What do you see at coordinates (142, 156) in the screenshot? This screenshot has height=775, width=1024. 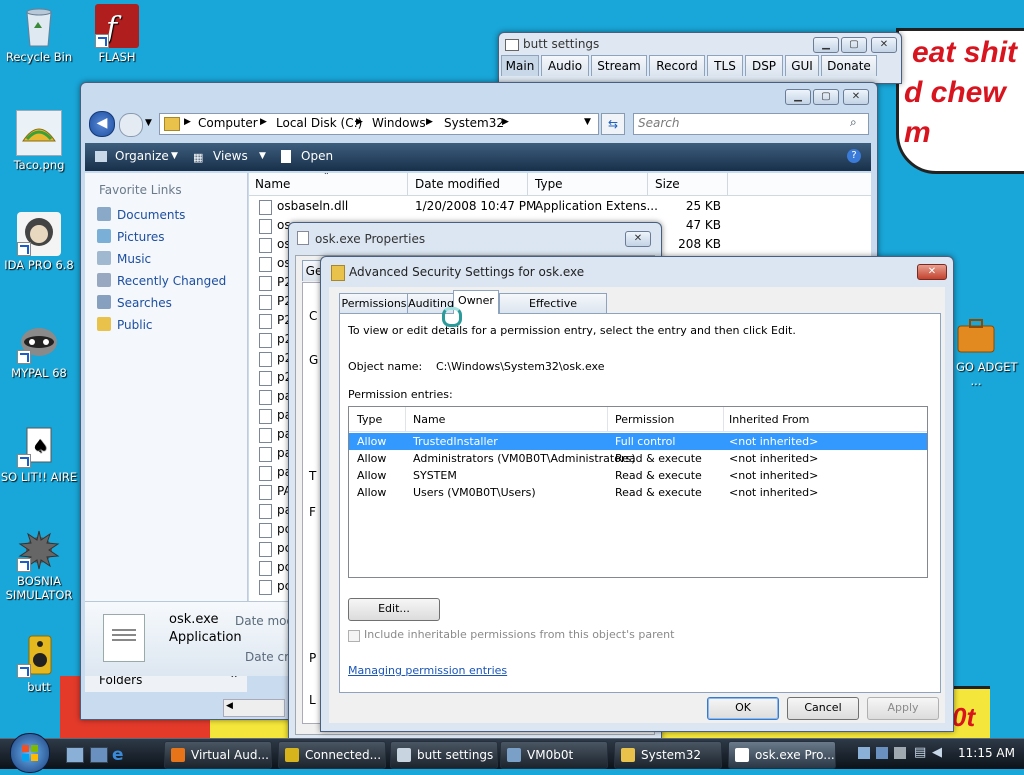 I see `organize-button: Organize` at bounding box center [142, 156].